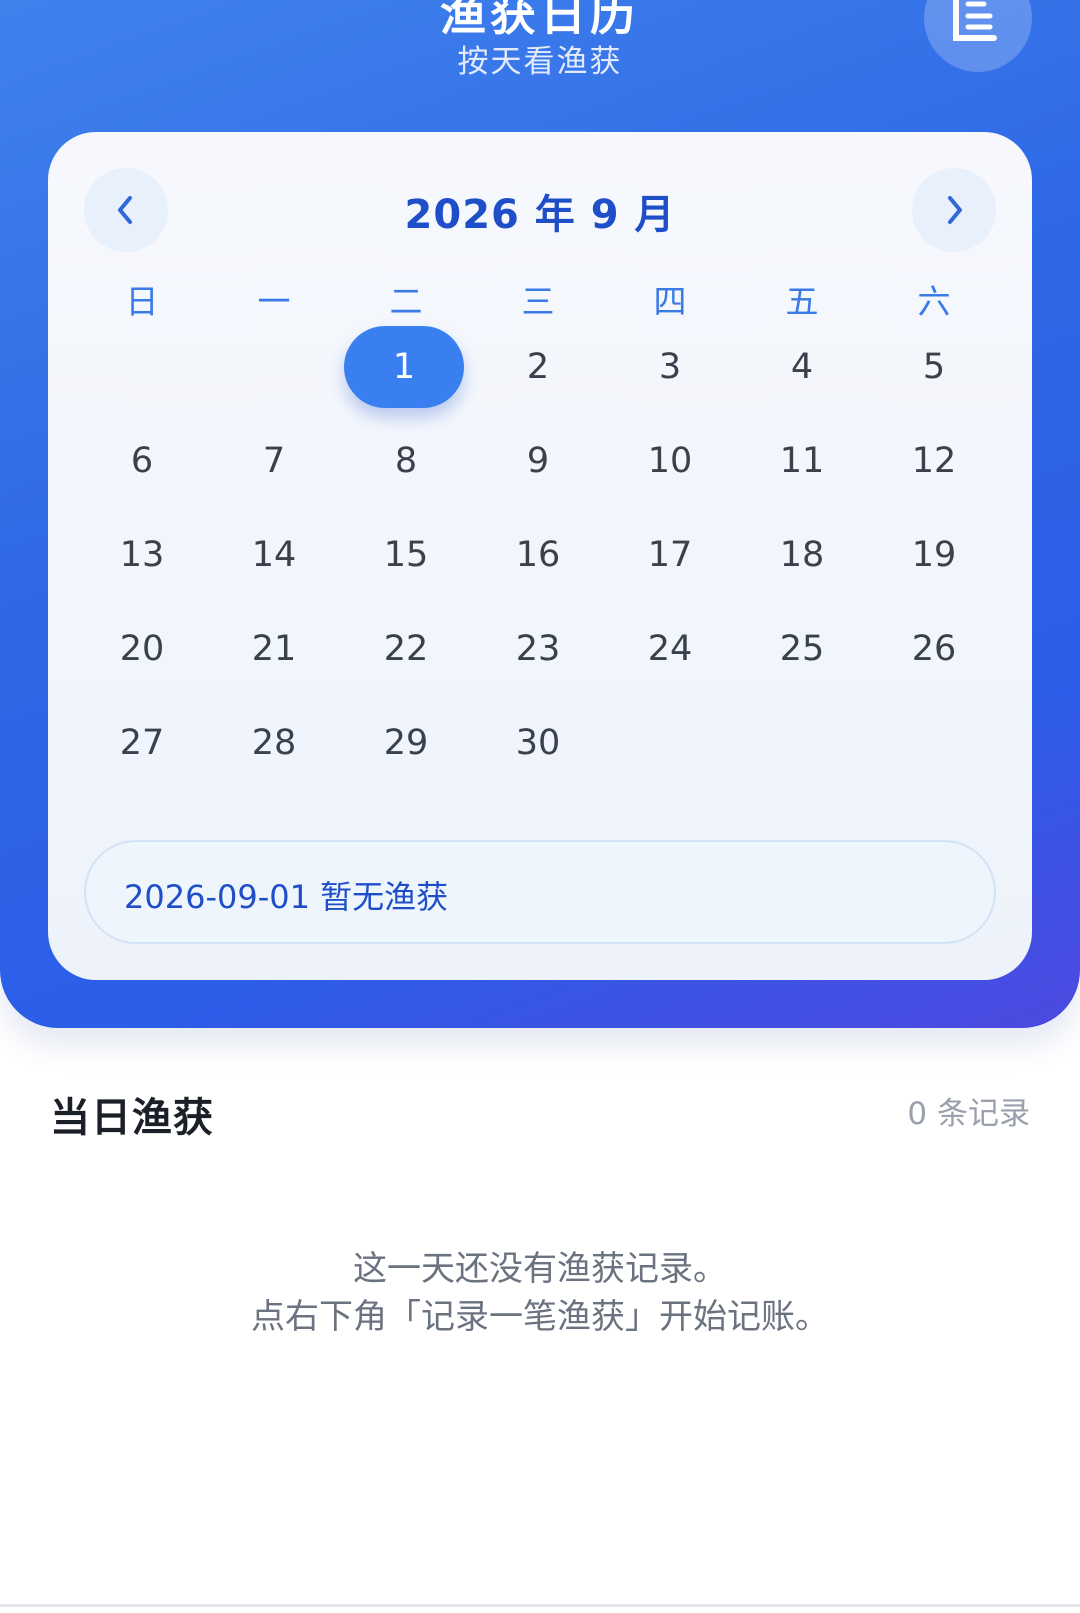 The height and width of the screenshot is (1613, 1080). I want to click on weekday-mon: 一, so click(274, 301).